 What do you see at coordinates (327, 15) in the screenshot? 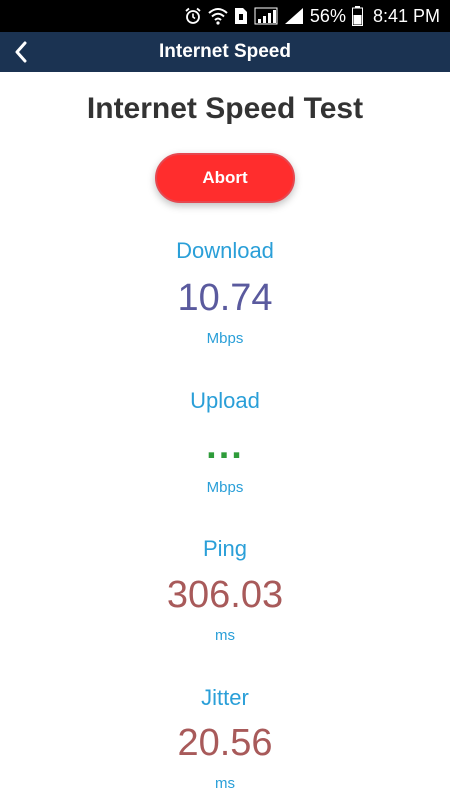
I see `battery-percent: 56%` at bounding box center [327, 15].